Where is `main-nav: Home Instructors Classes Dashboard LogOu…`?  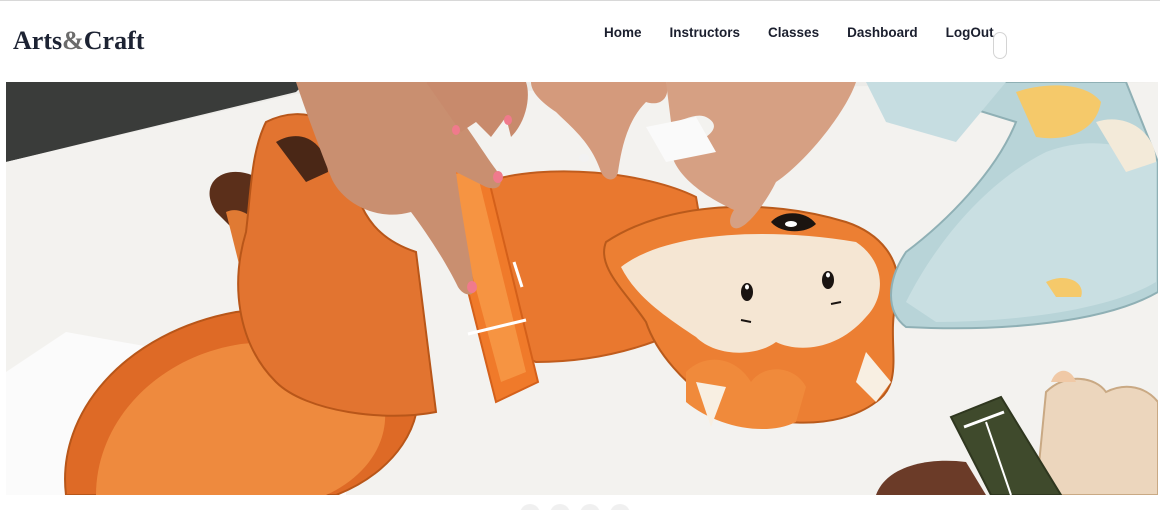
main-nav: Home Instructors Classes Dashboard LogOu… is located at coordinates (799, 33).